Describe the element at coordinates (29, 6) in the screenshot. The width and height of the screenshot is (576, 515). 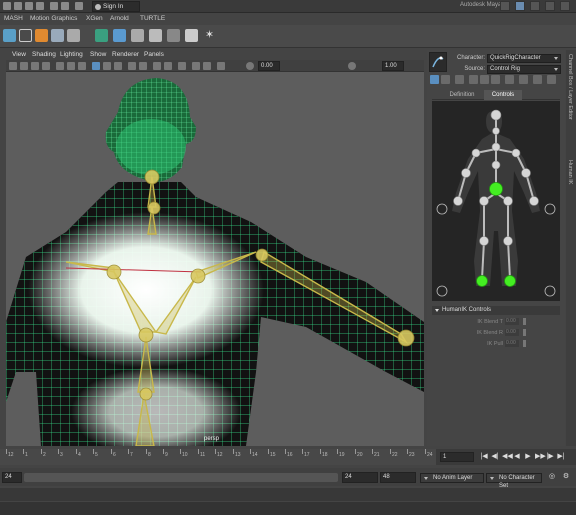
I see `open-scene-icon` at that location.